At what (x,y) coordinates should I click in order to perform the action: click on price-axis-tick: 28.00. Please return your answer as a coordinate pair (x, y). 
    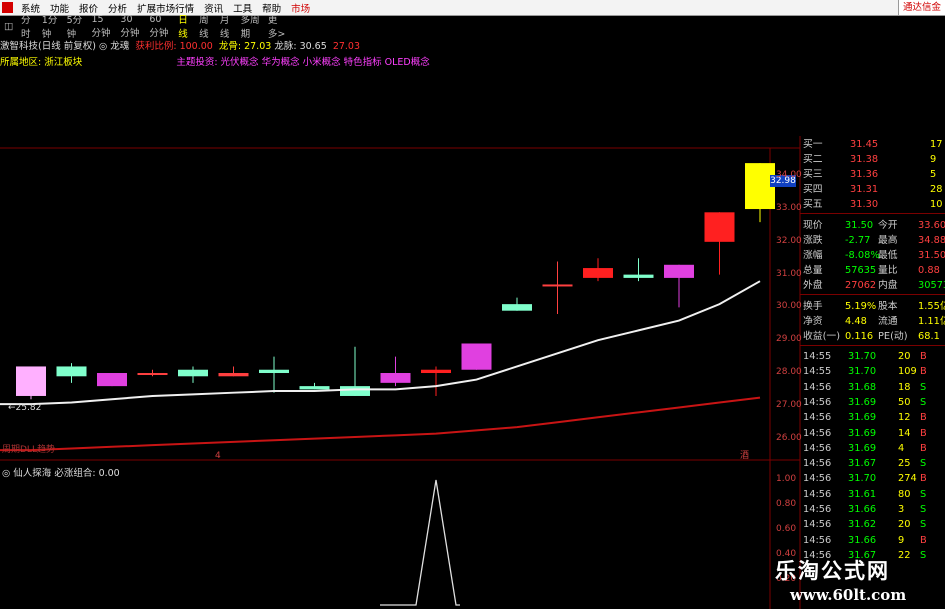
    Looking at the image, I should click on (789, 372).